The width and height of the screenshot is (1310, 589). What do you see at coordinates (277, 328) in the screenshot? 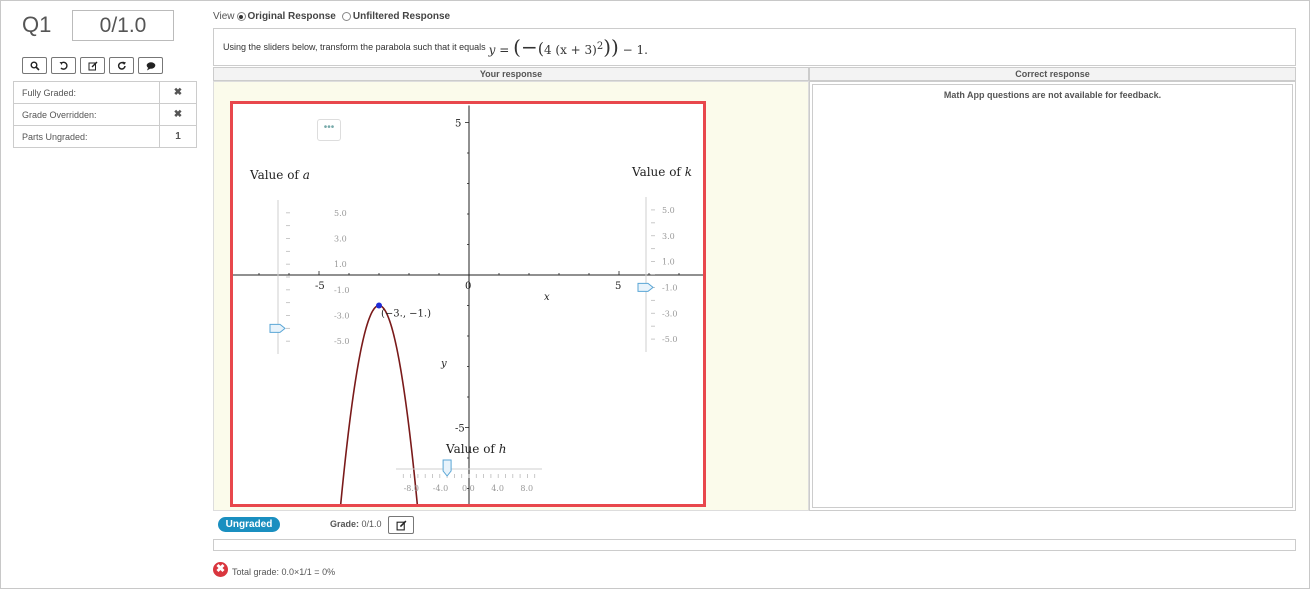
I see `slider-a-thumb` at bounding box center [277, 328].